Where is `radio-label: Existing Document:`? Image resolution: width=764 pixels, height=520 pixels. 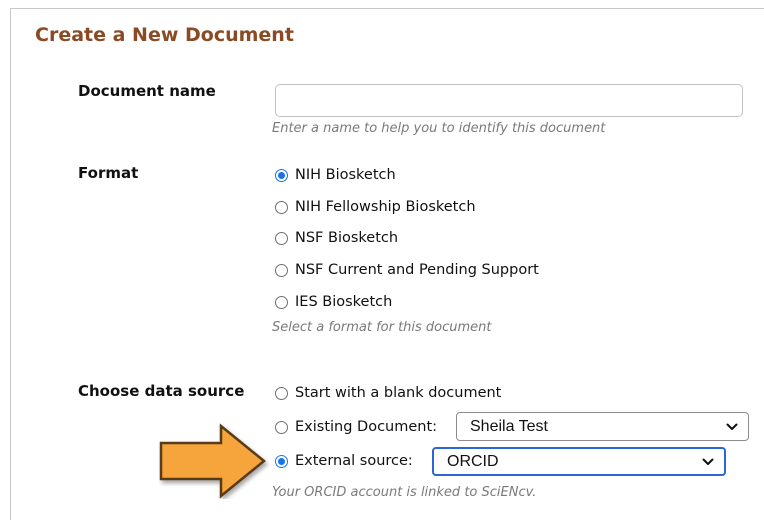
radio-label: Existing Document: is located at coordinates (366, 427).